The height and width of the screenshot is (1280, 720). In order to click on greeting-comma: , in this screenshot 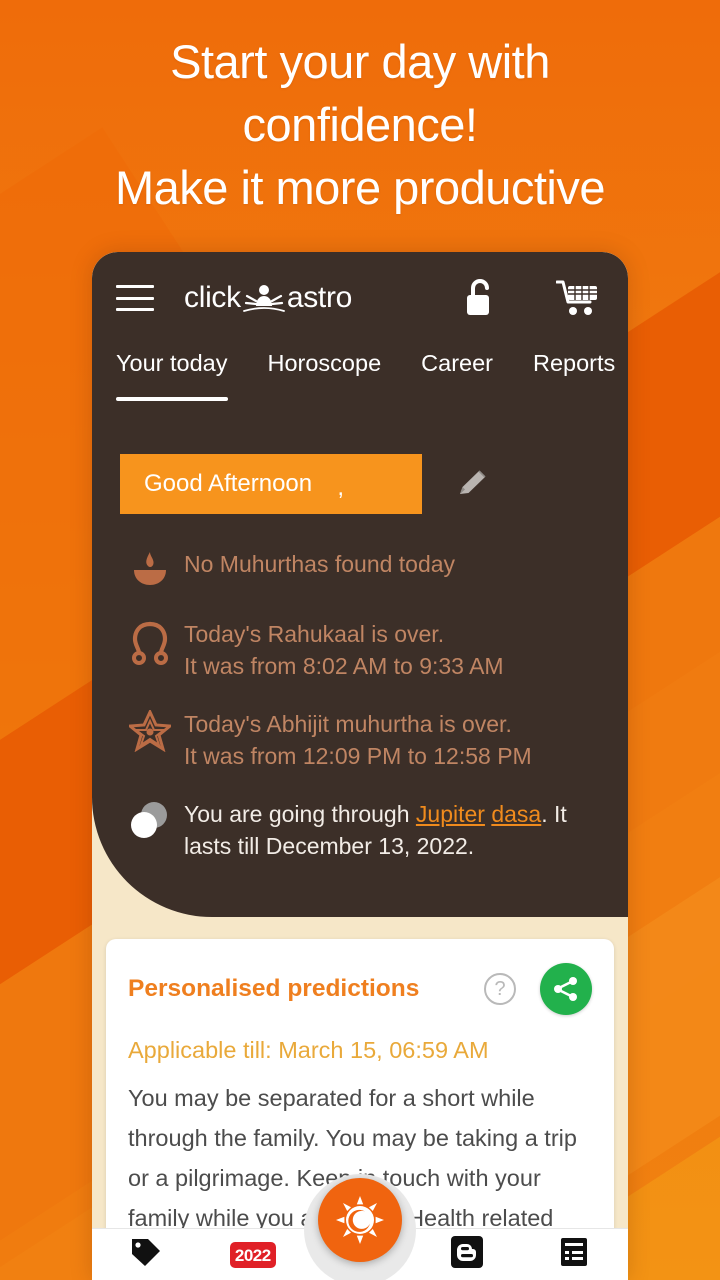, I will do `click(340, 487)`.